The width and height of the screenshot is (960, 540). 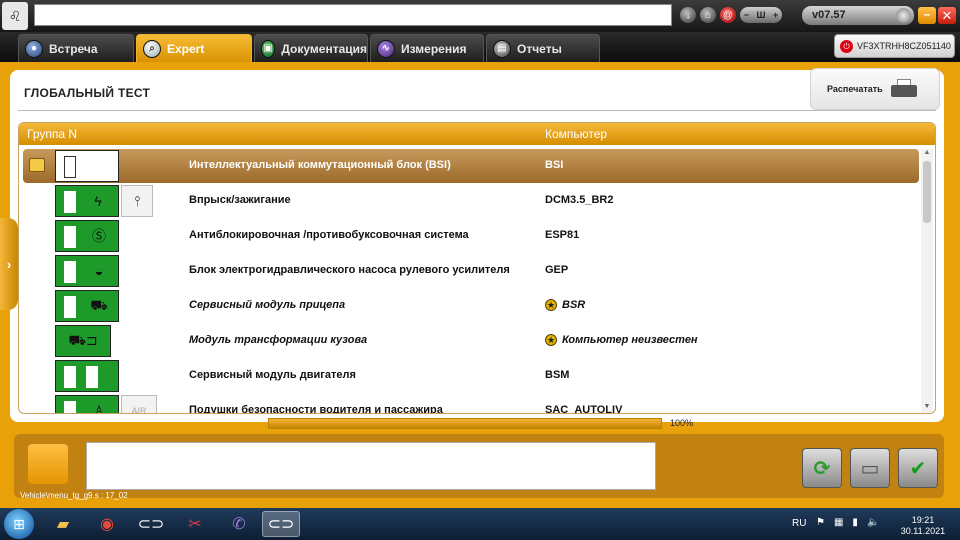 What do you see at coordinates (371, 466) in the screenshot?
I see `message-box` at bounding box center [371, 466].